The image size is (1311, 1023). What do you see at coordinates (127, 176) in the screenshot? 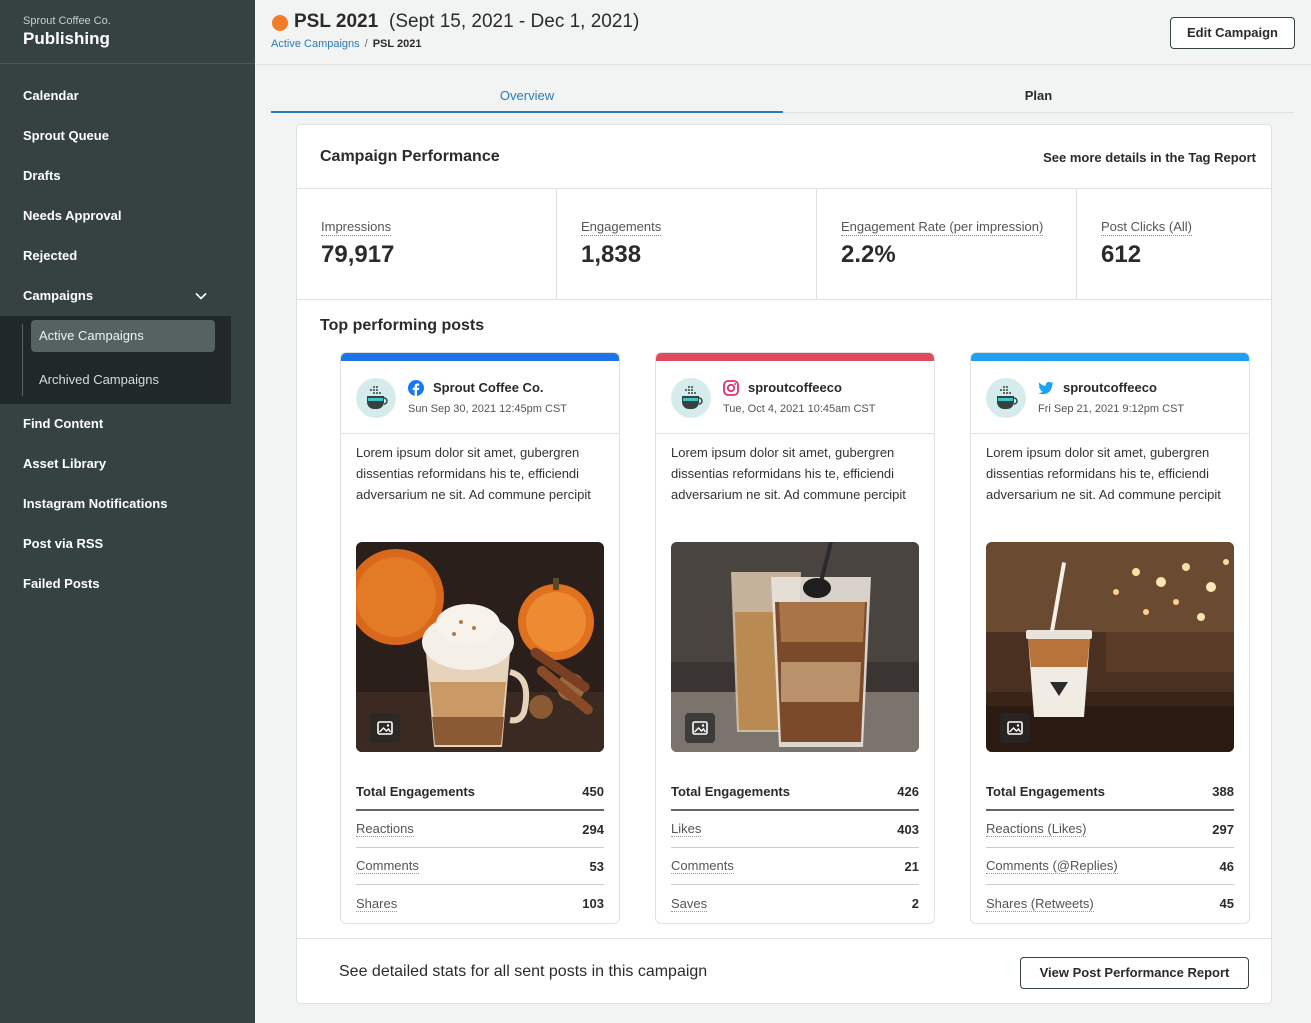
I see `sidebar-item-drafts: Drafts` at bounding box center [127, 176].